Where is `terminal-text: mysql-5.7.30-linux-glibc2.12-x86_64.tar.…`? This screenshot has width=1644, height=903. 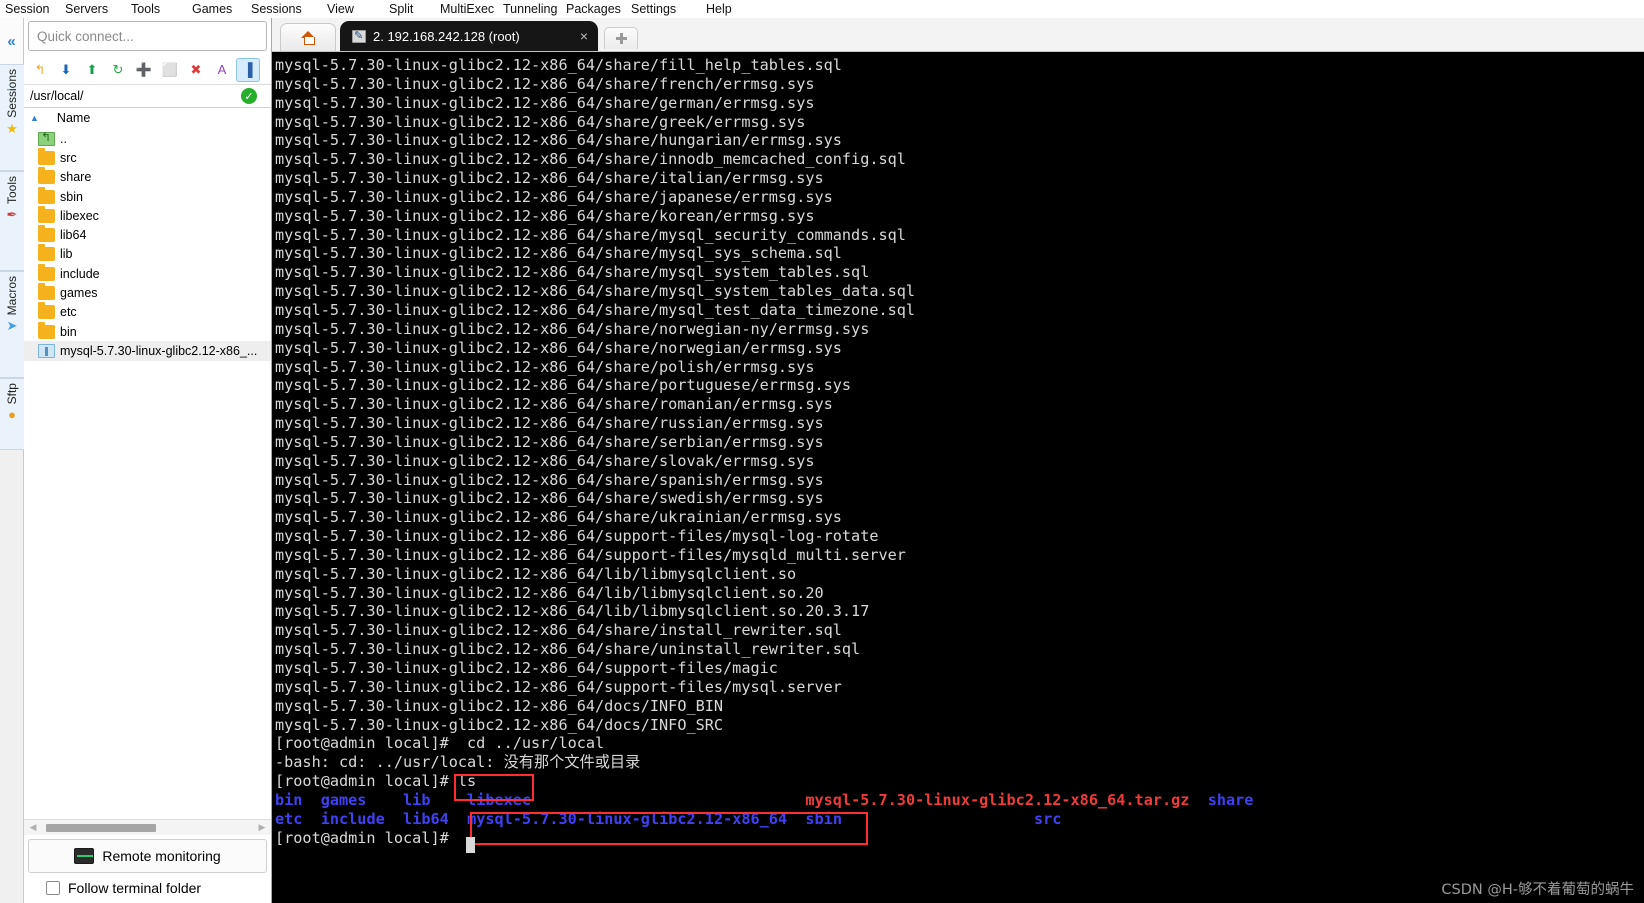 terminal-text: mysql-5.7.30-linux-glibc2.12-x86_64.tar.… is located at coordinates (997, 799).